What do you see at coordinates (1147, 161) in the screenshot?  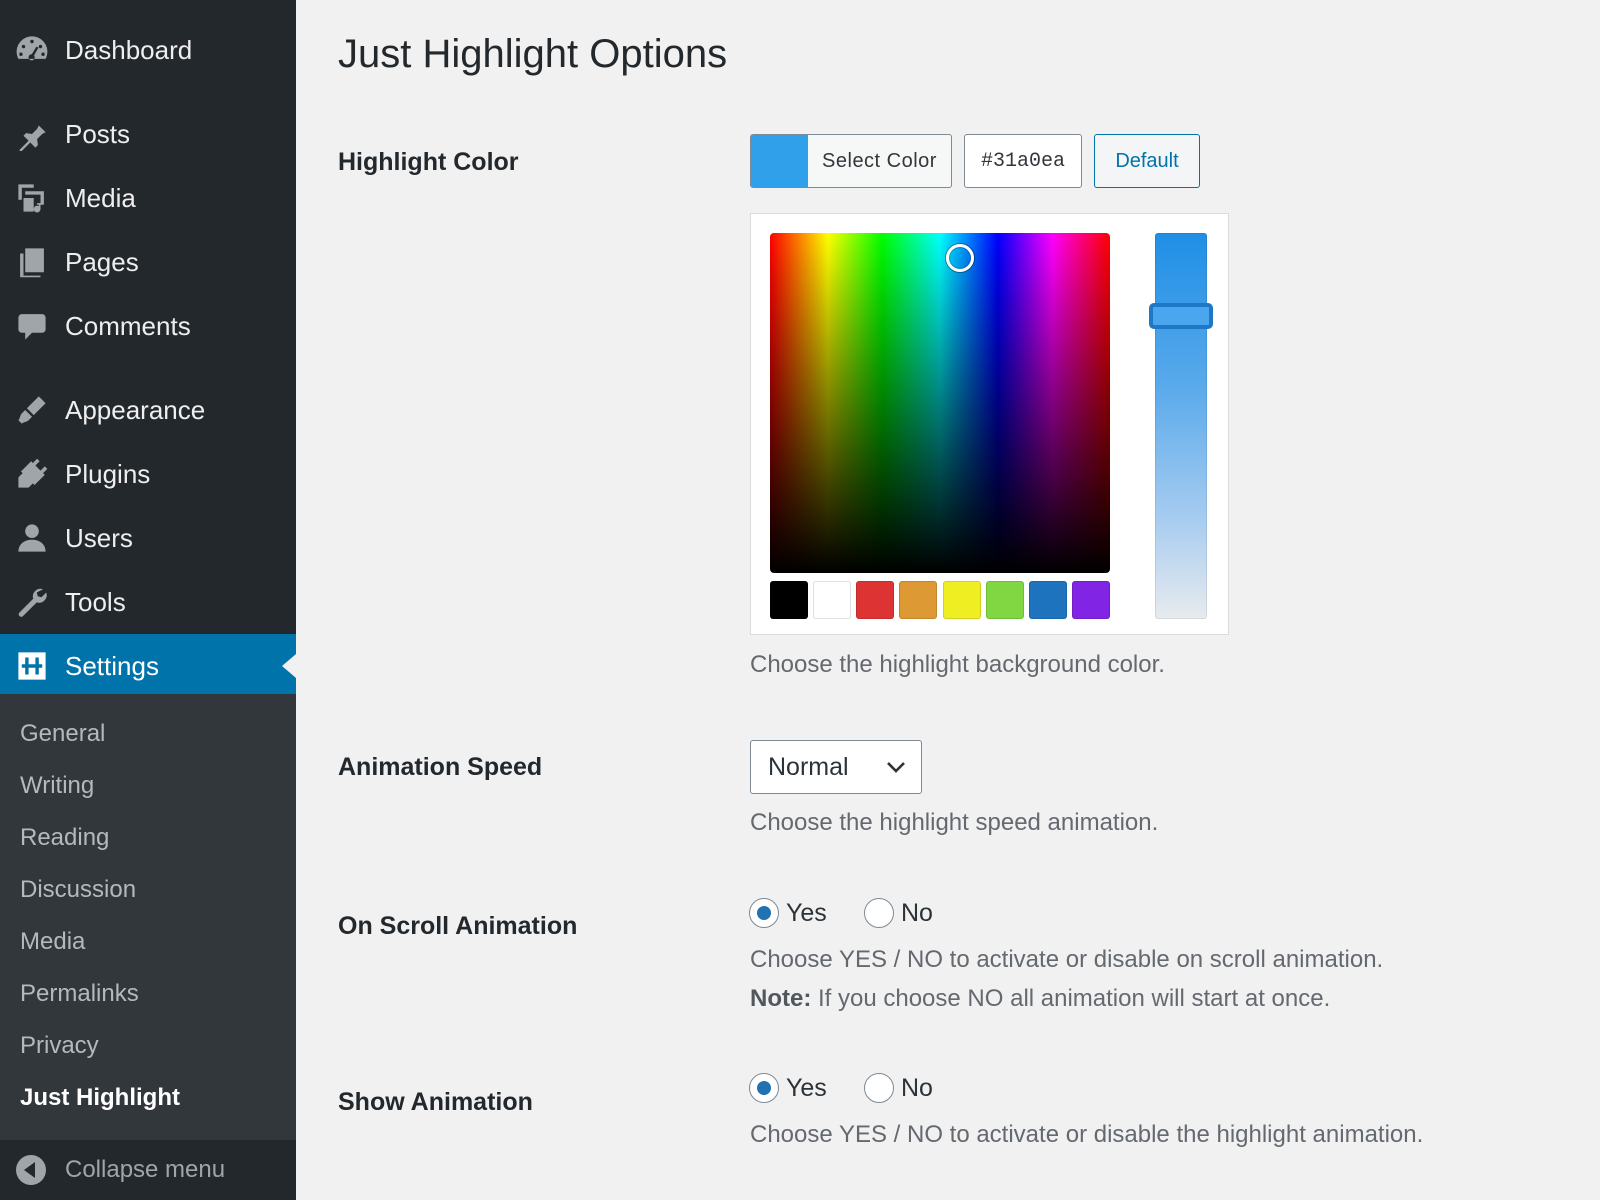 I see `default-color-button: Default` at bounding box center [1147, 161].